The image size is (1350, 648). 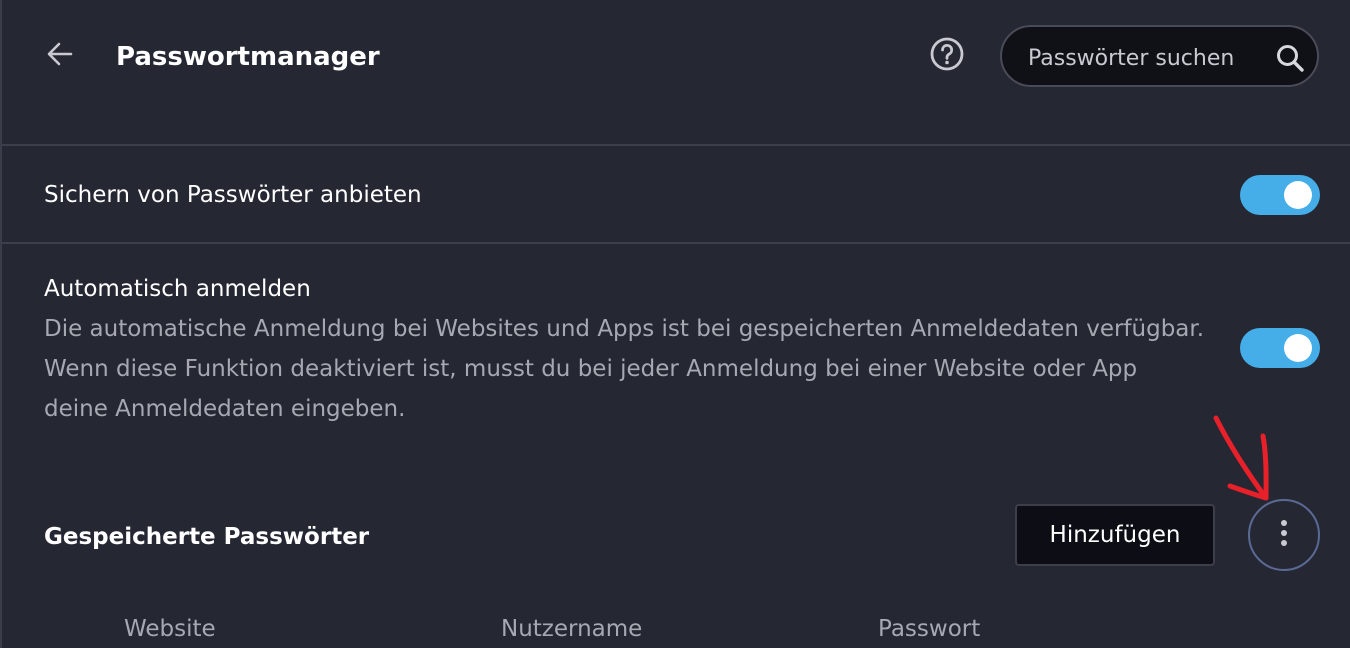 What do you see at coordinates (177, 289) in the screenshot?
I see `auto-signin-label: Automatisch anmelden` at bounding box center [177, 289].